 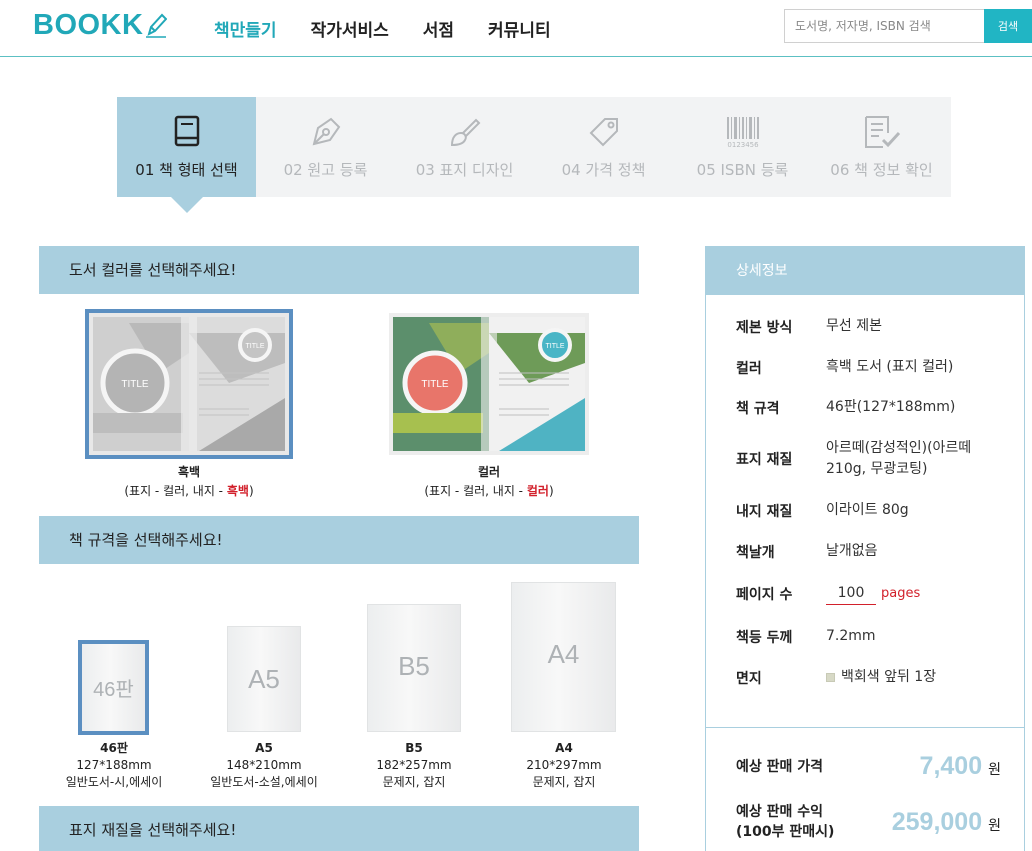 What do you see at coordinates (780, 766) in the screenshot?
I see `price-label: 예상 판매 가격` at bounding box center [780, 766].